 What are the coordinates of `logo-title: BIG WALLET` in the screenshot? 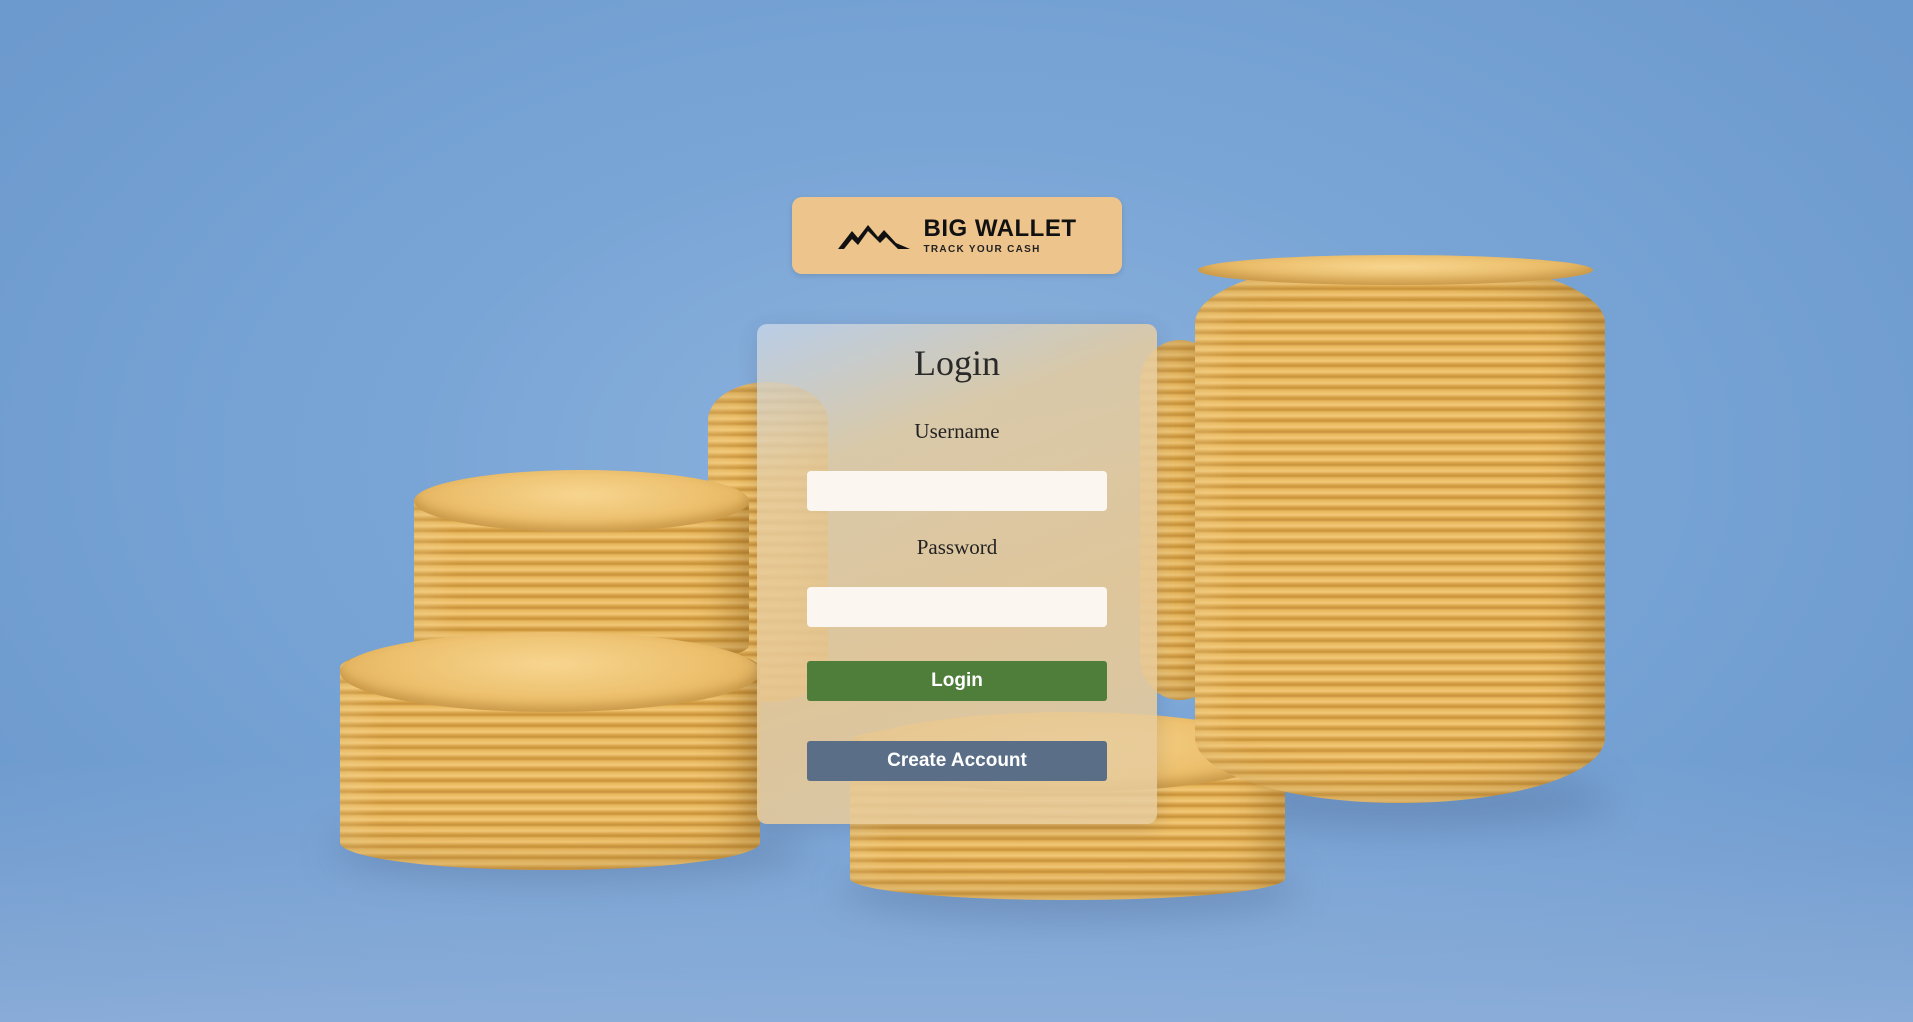 It's located at (1000, 228).